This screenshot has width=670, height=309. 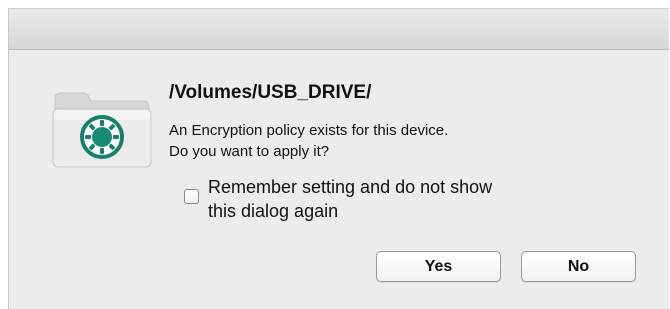 What do you see at coordinates (102, 130) in the screenshot?
I see `encrypted-folder-icon` at bounding box center [102, 130].